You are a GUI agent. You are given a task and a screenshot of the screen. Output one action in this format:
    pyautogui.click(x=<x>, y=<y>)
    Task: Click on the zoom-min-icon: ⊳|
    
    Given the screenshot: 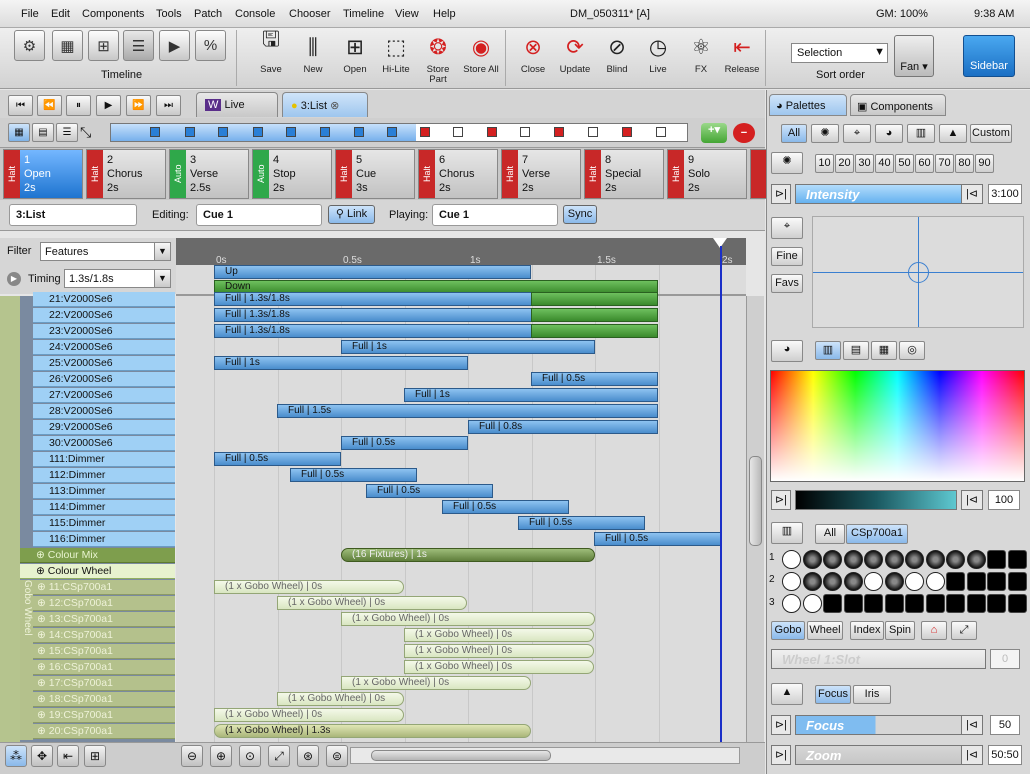 What is the action you would take?
    pyautogui.click(x=781, y=755)
    